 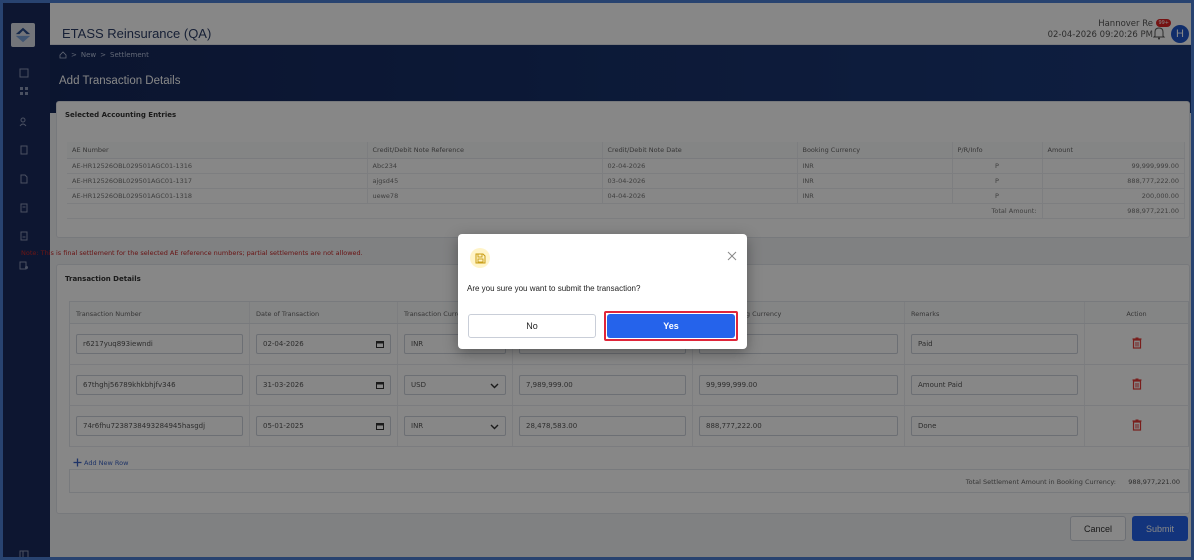 I want to click on no-button: No, so click(x=532, y=326).